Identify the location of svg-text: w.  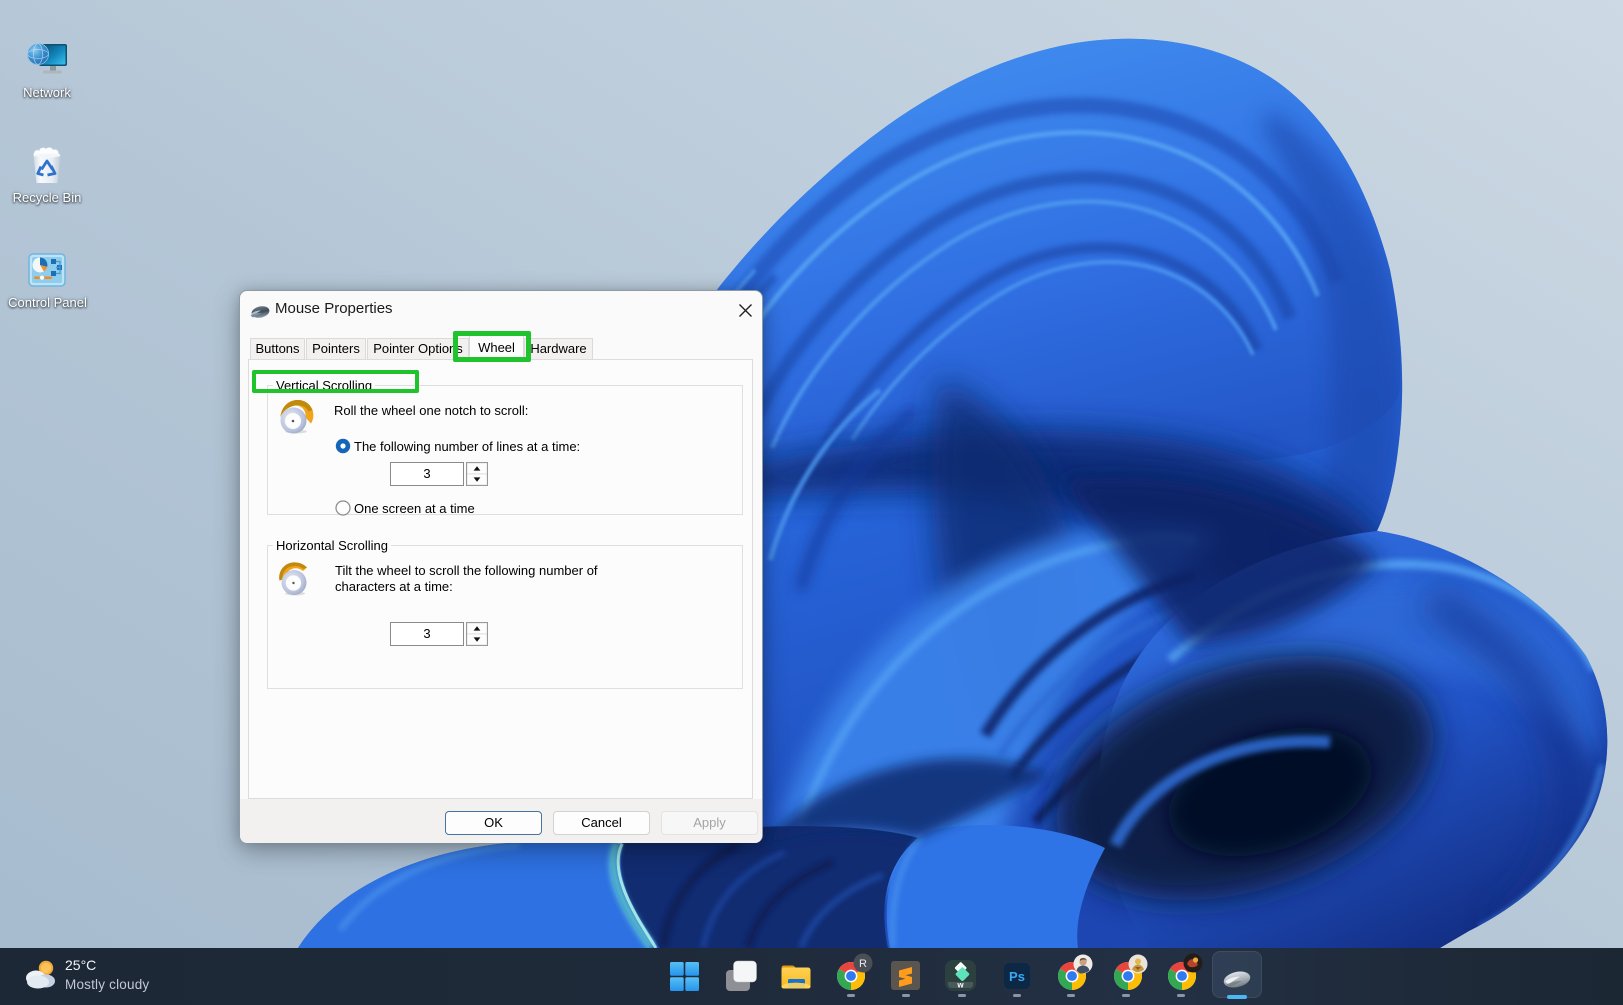
(960, 985).